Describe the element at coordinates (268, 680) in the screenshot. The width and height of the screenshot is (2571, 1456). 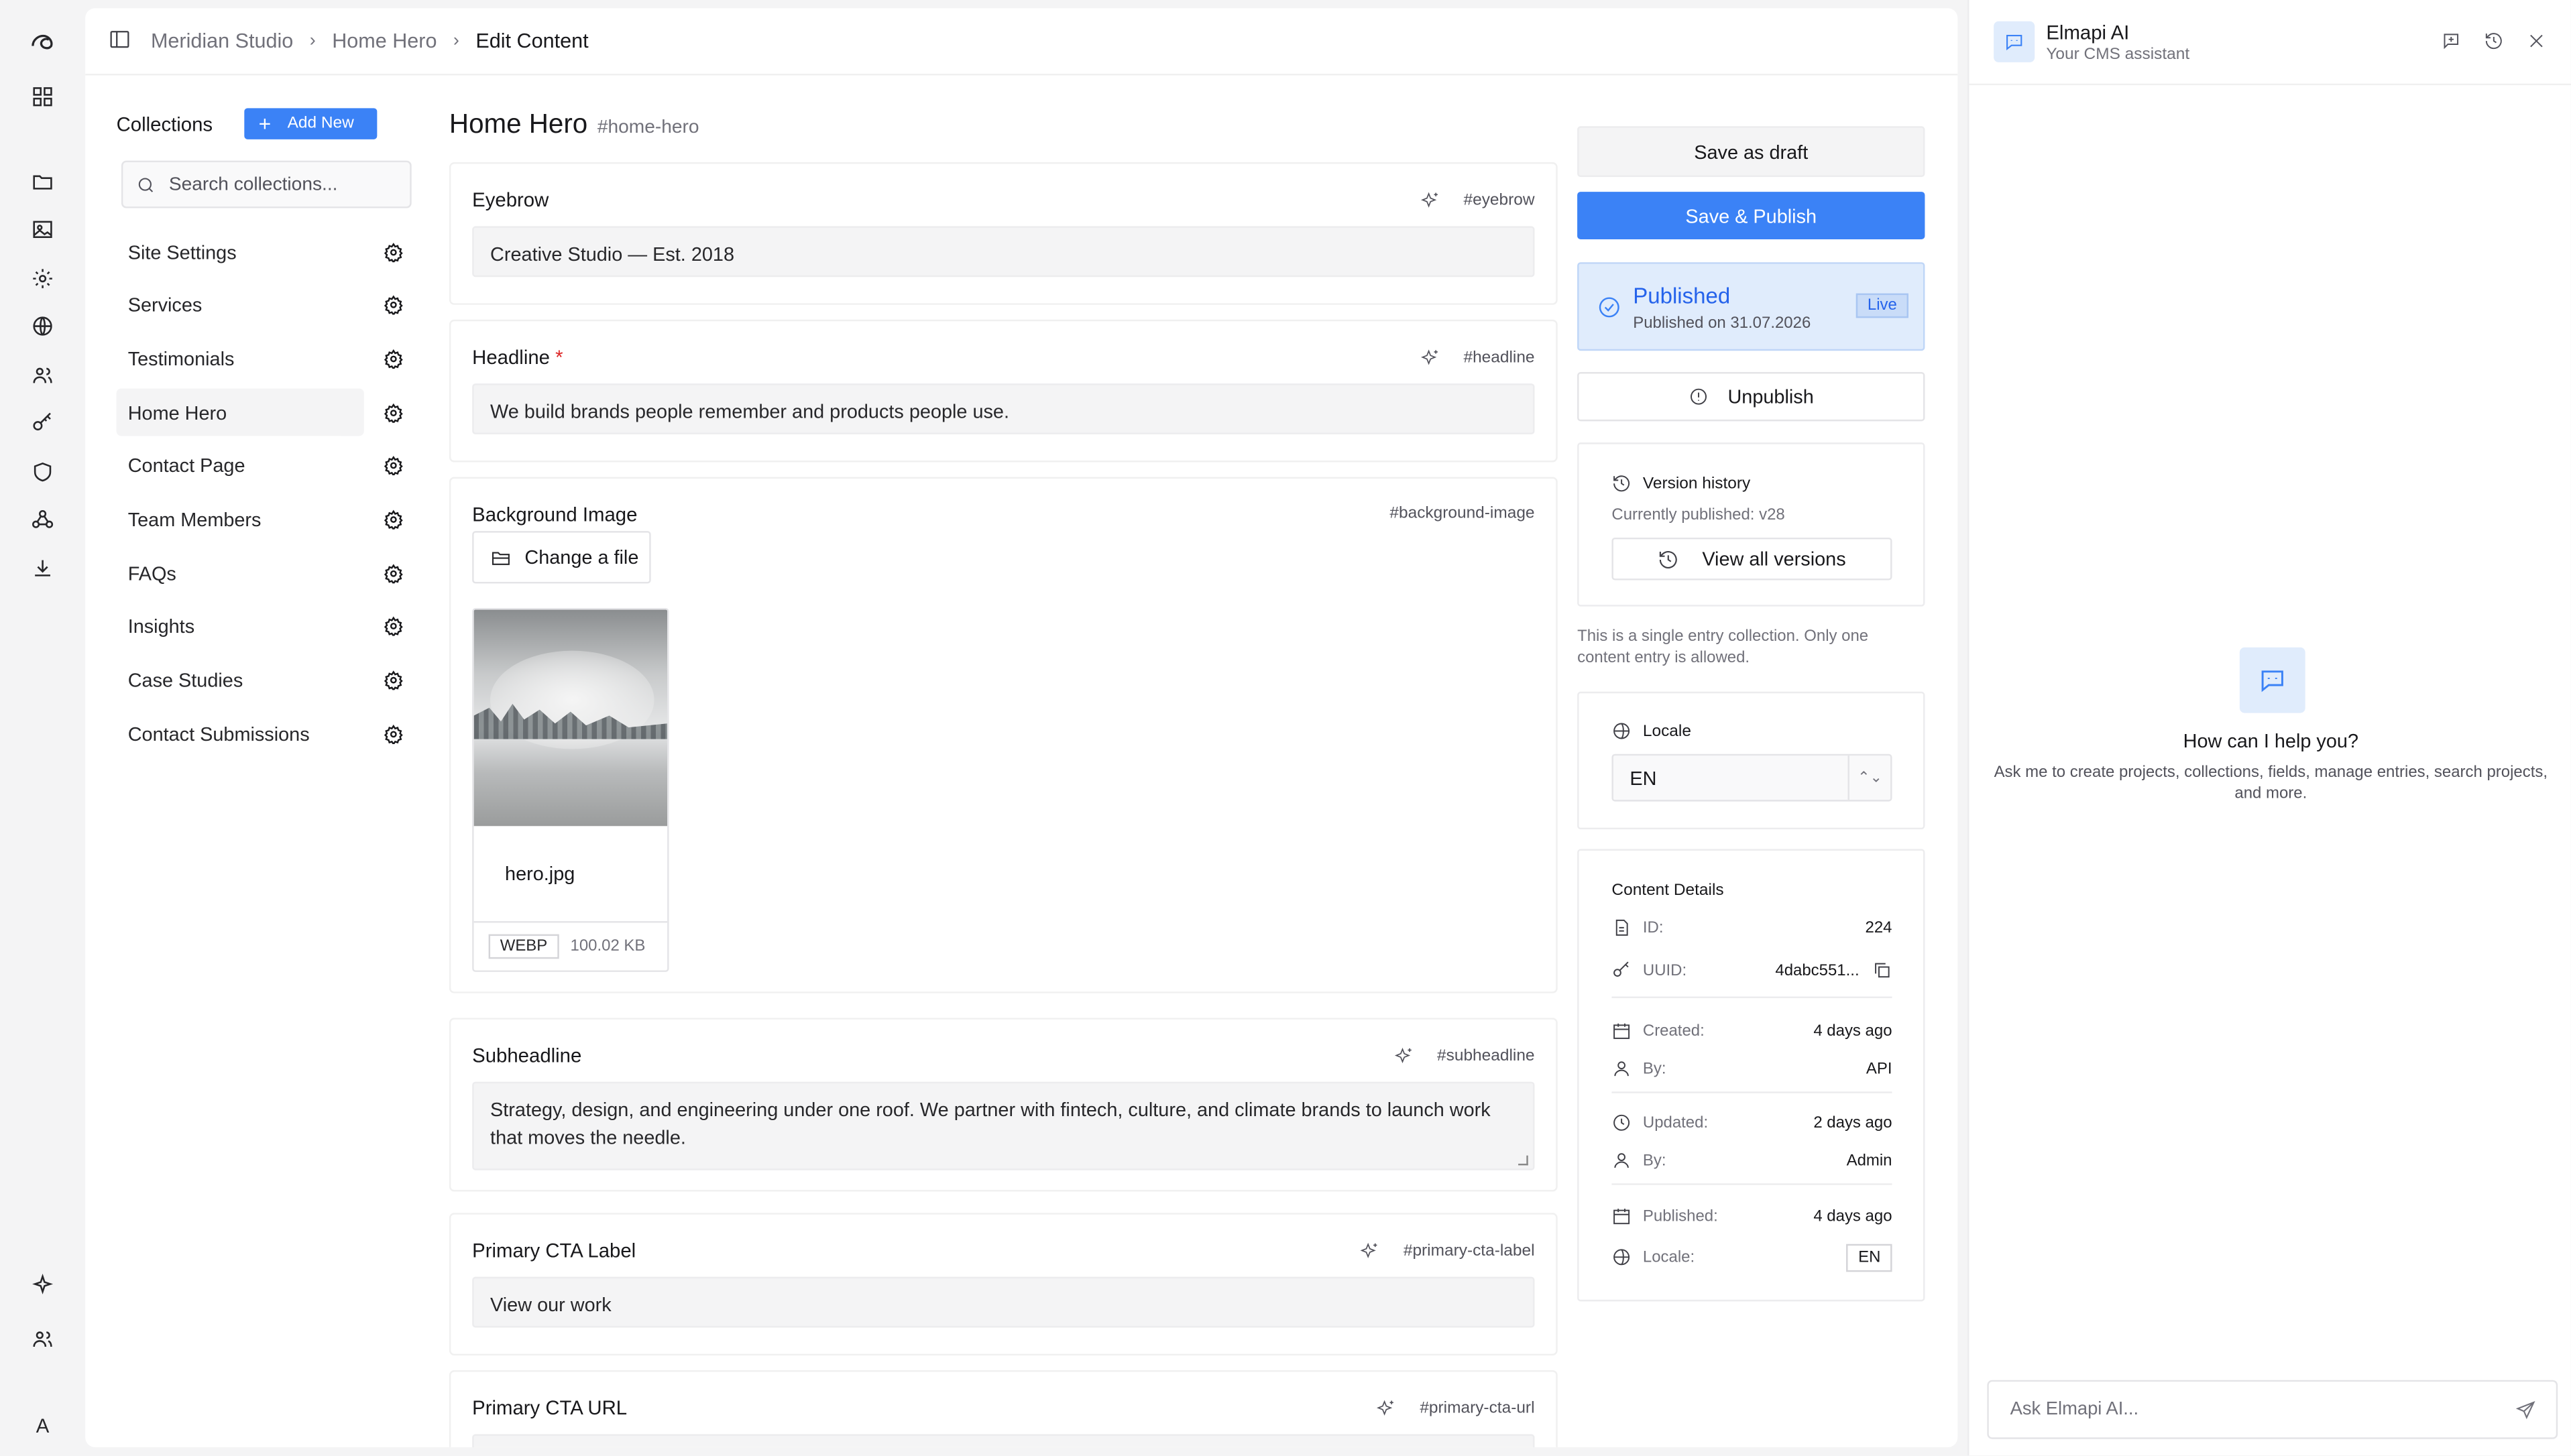
I see `collection-item: Case Studies` at that location.